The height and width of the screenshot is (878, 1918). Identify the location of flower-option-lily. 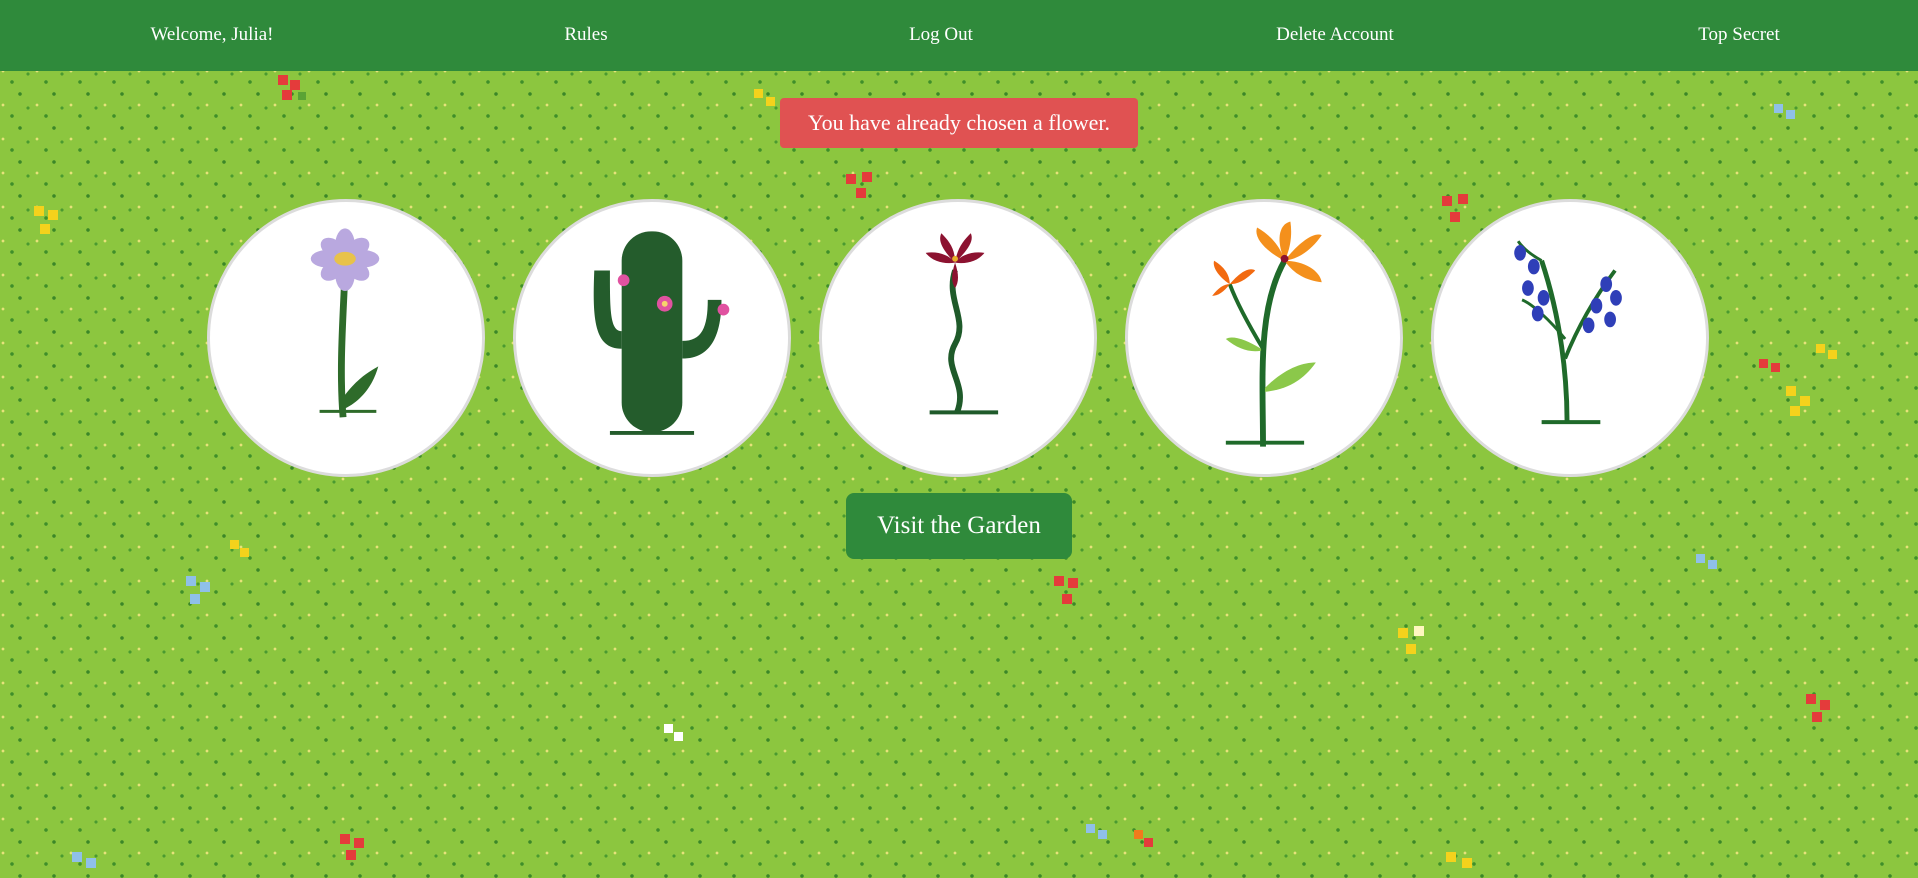
(958, 338).